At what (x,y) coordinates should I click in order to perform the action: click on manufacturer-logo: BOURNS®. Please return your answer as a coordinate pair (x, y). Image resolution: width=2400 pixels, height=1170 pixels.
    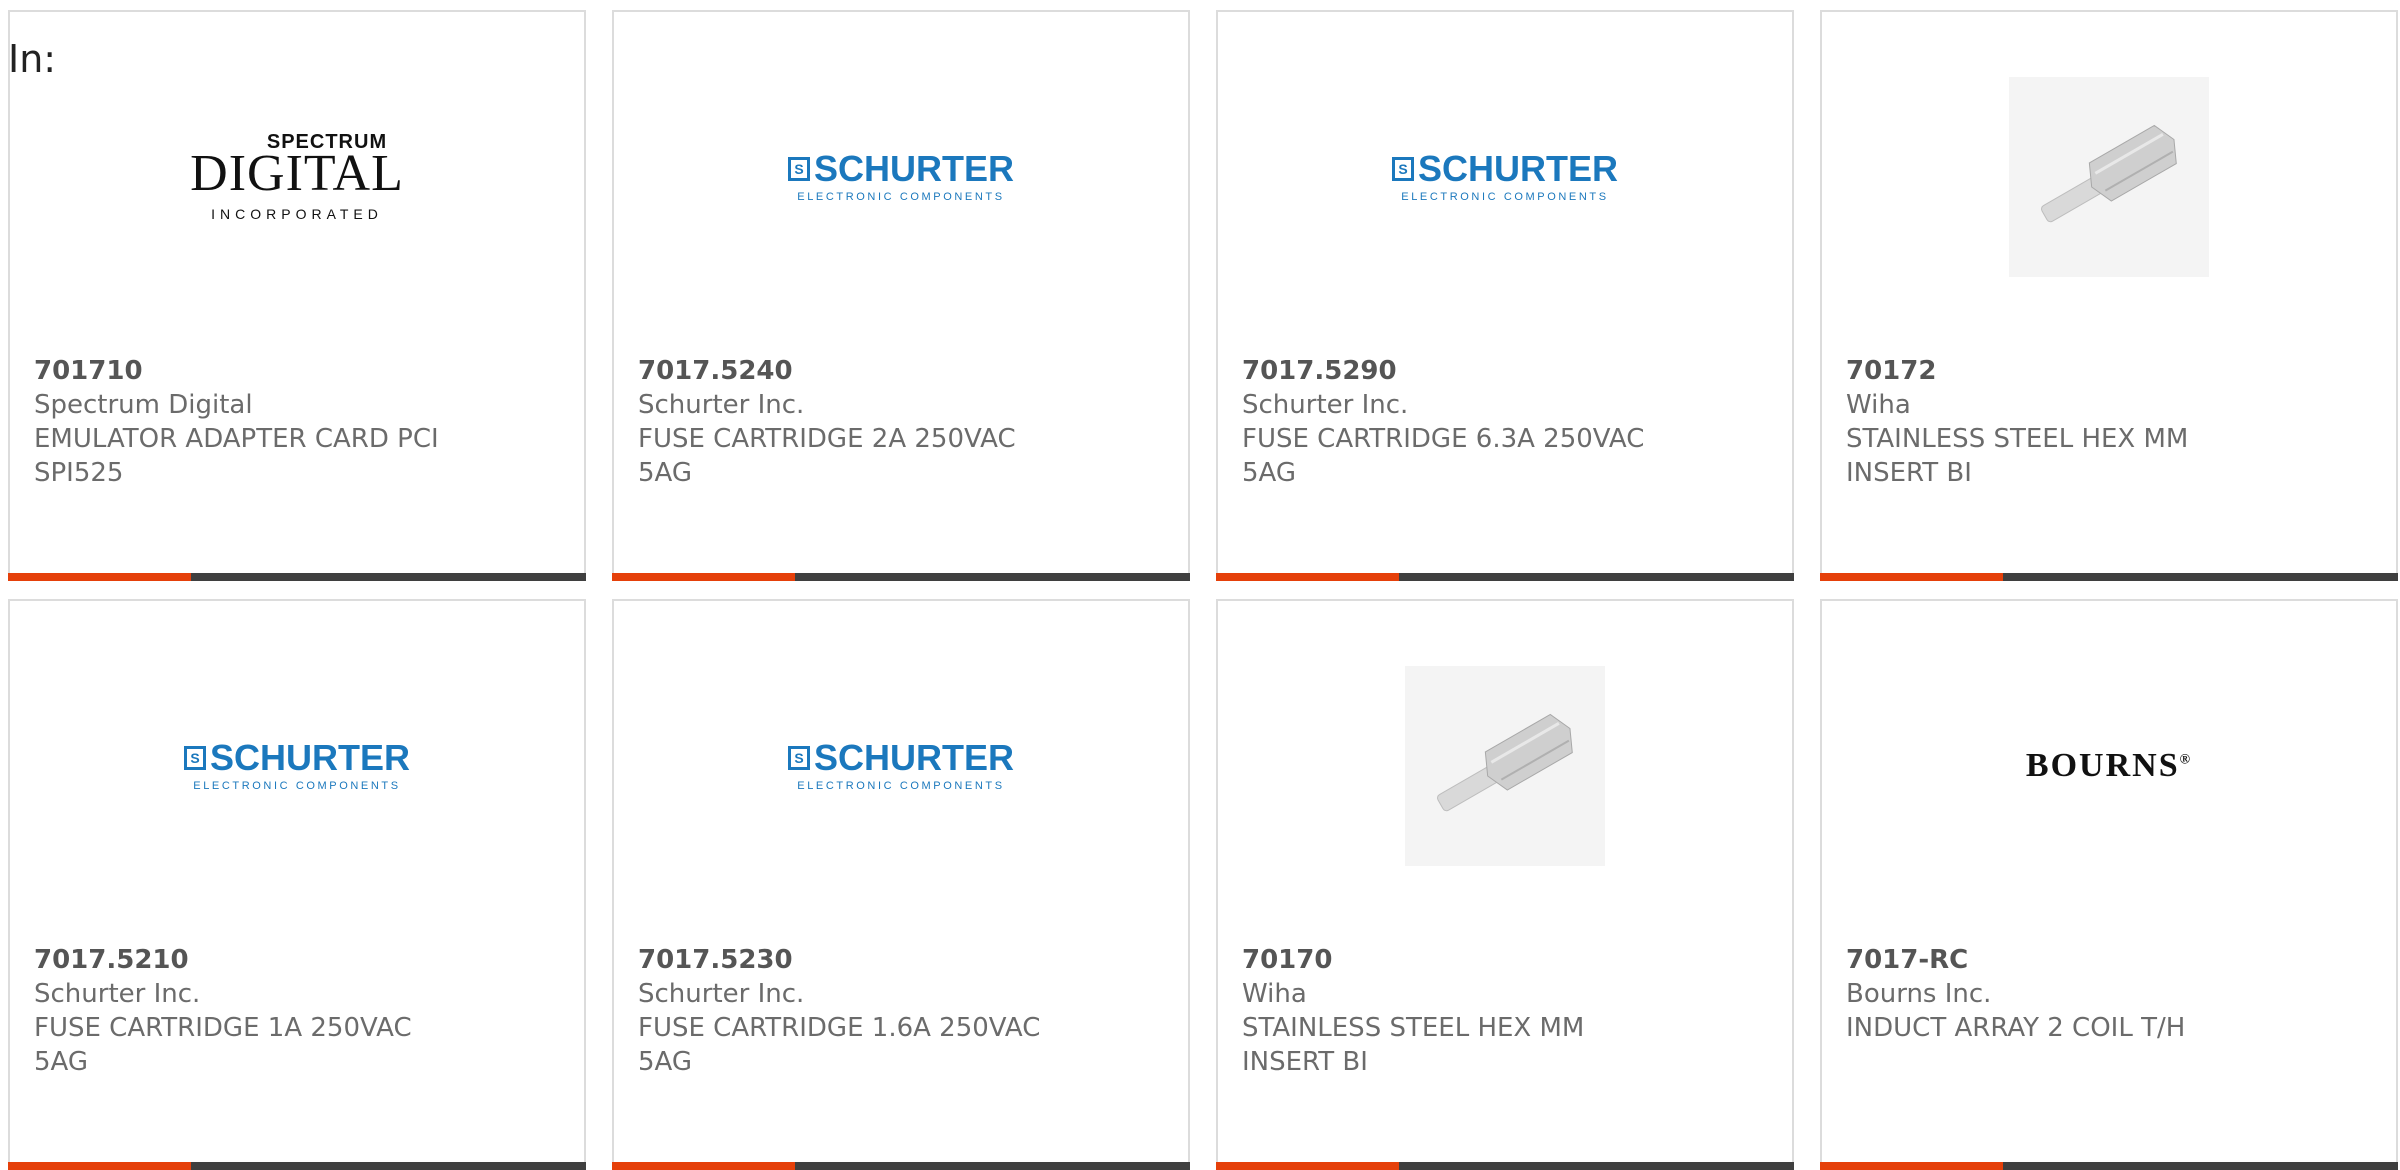
    Looking at the image, I should click on (2109, 766).